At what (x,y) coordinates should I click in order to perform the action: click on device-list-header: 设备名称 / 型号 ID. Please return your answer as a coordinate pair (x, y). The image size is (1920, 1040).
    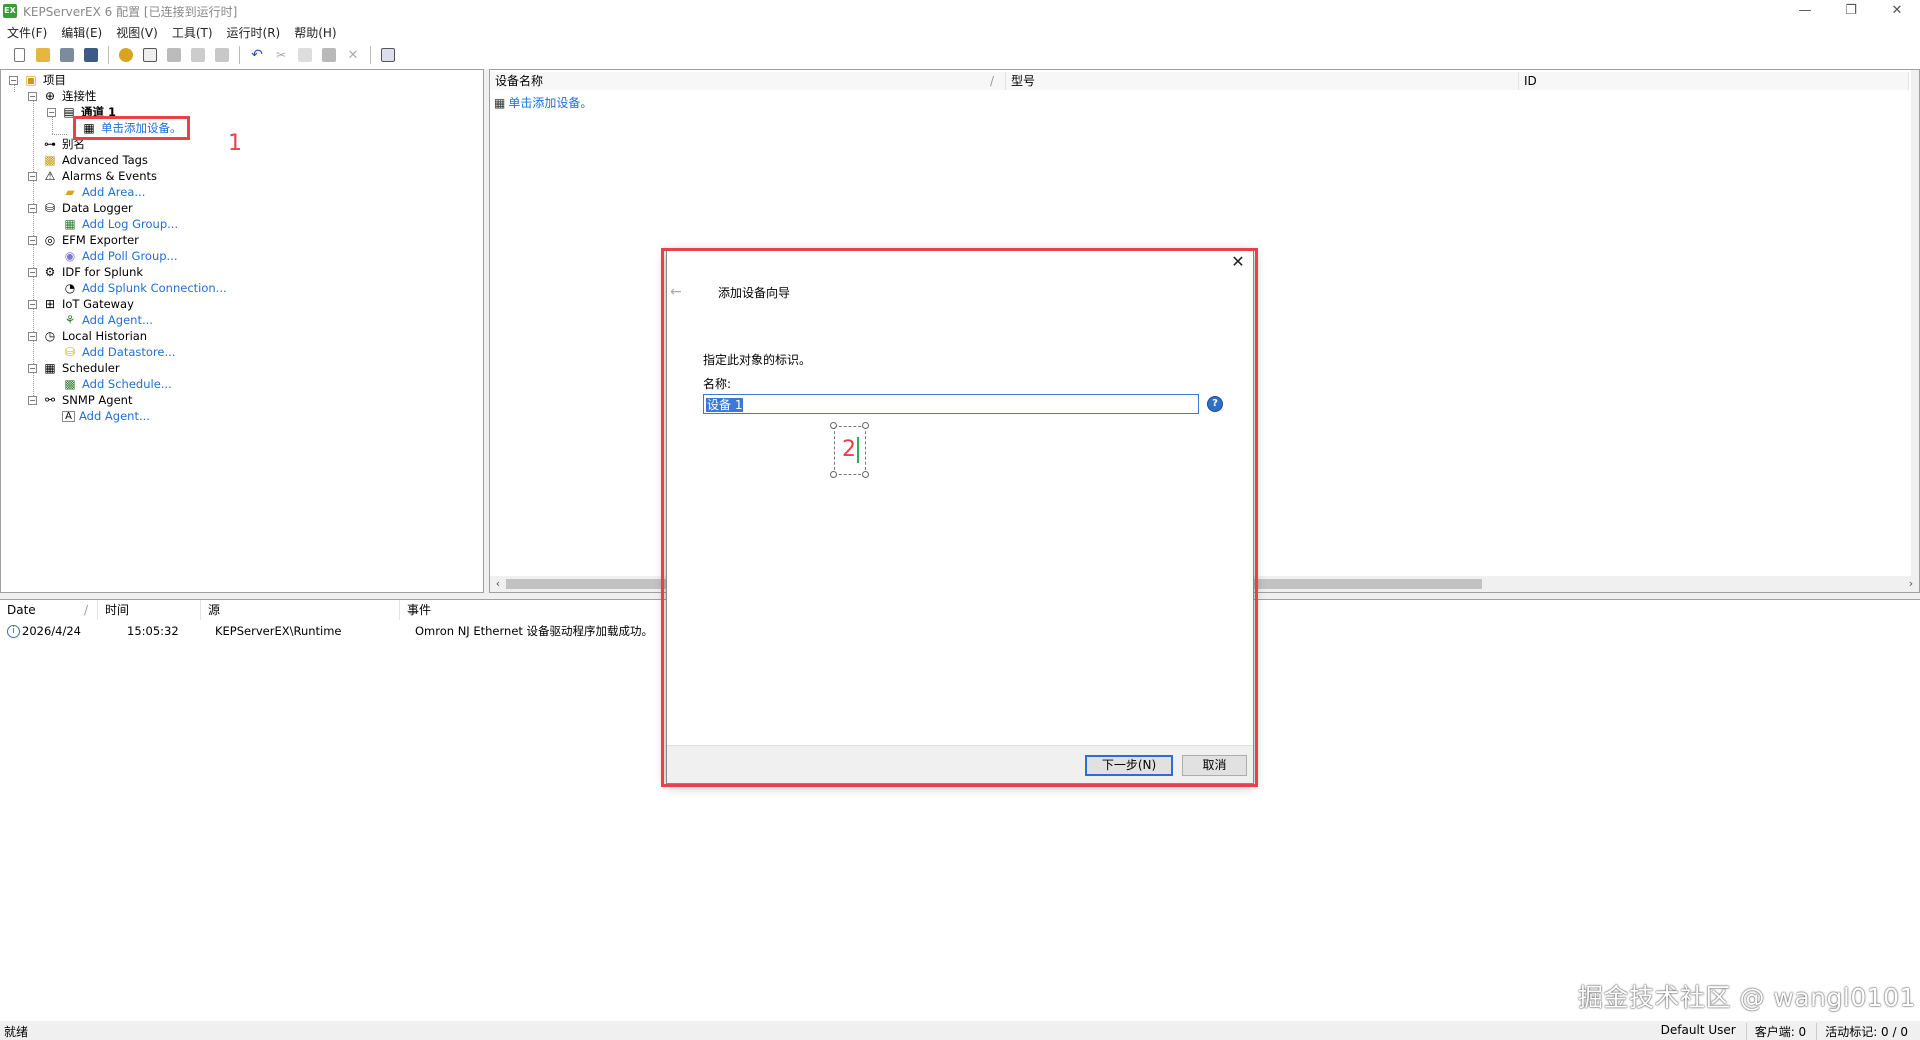
    Looking at the image, I should click on (1200, 81).